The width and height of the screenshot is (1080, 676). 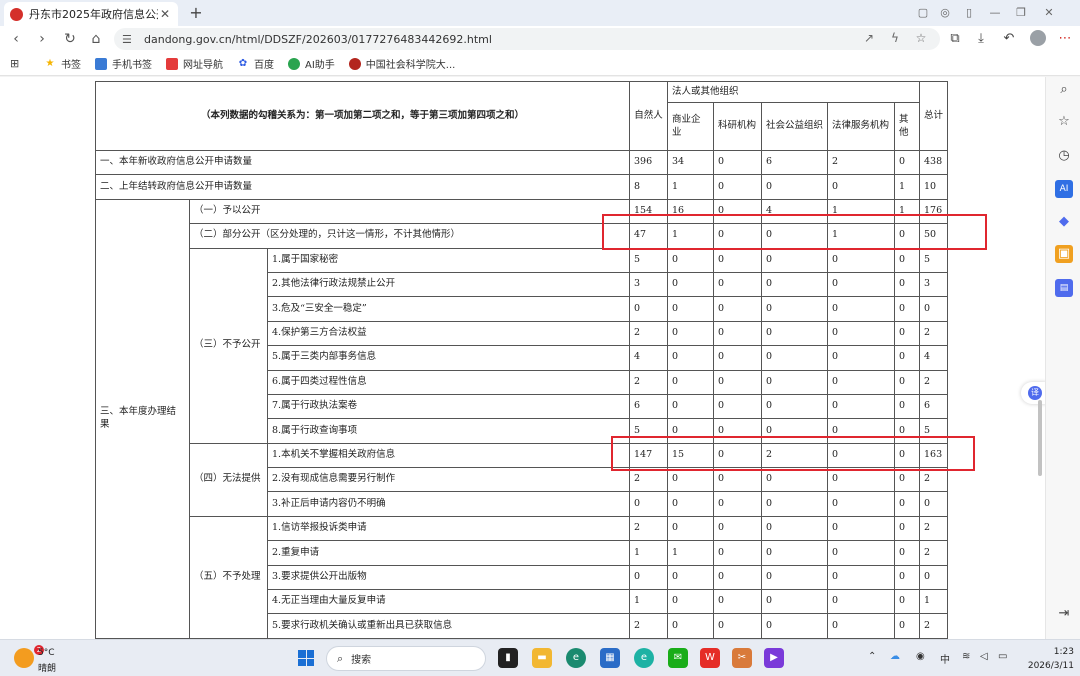 I want to click on floating-assistant-button: 译, so click(x=1034, y=393).